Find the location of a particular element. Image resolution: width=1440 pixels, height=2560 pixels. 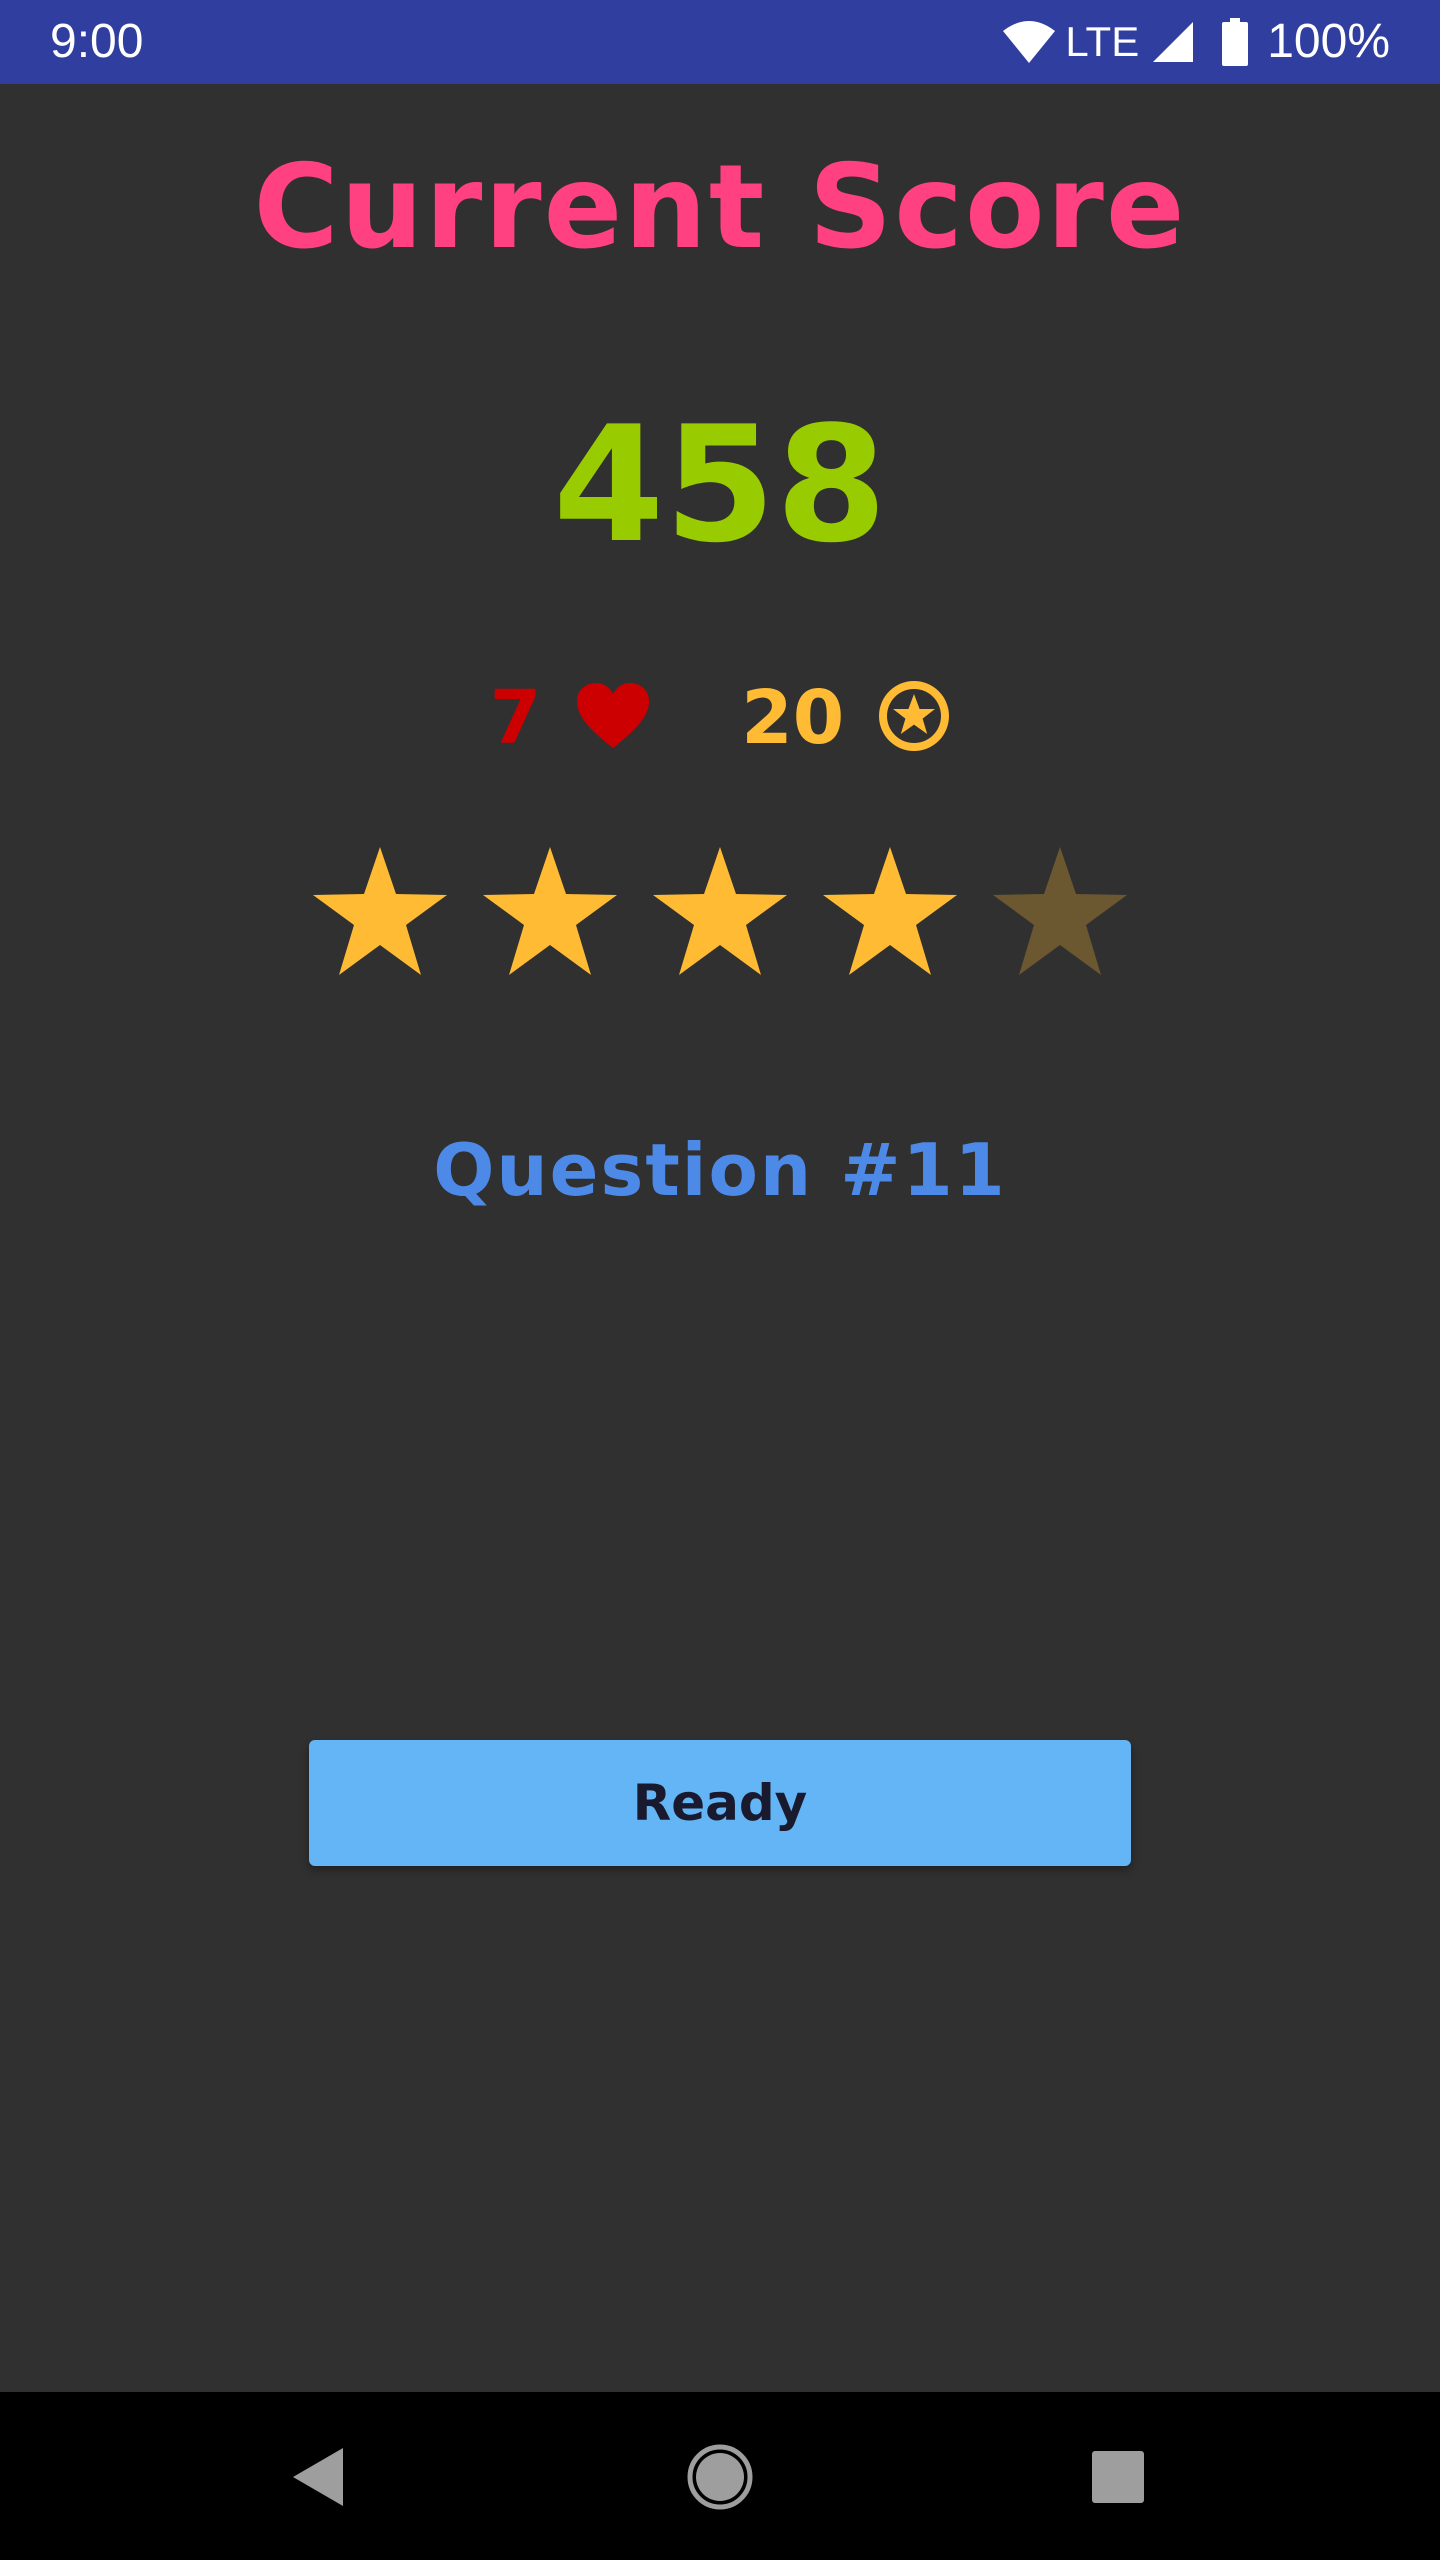

recents-button is located at coordinates (1118, 2477).